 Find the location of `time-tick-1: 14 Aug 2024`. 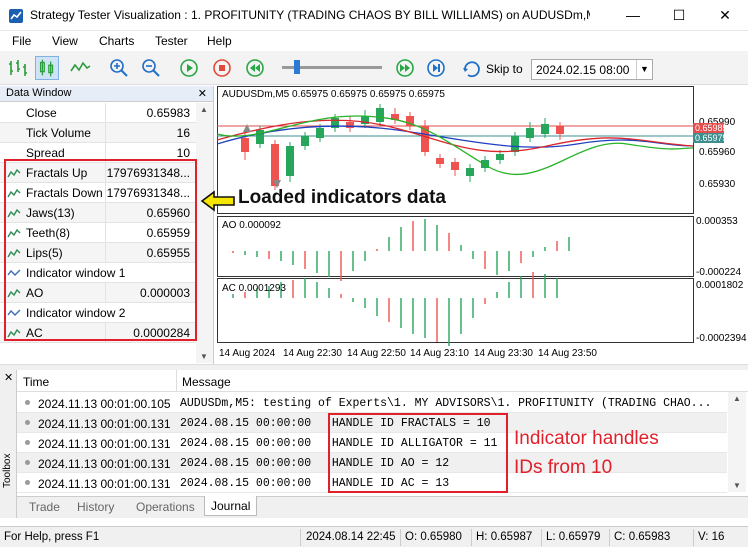

time-tick-1: 14 Aug 2024 is located at coordinates (247, 353).